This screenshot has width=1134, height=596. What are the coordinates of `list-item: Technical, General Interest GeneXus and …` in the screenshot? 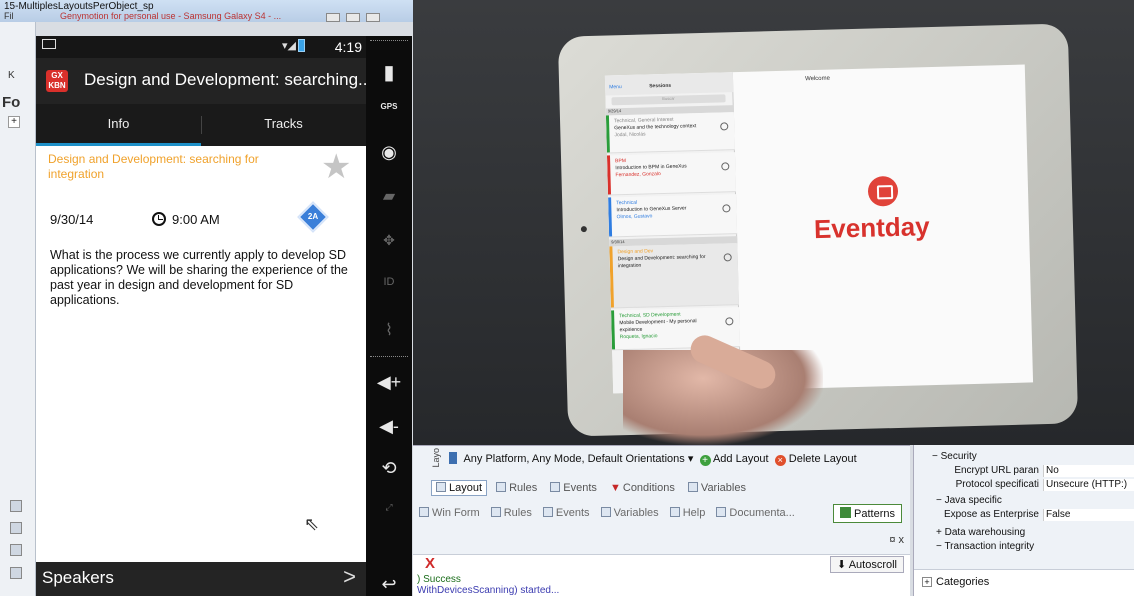 It's located at (670, 133).